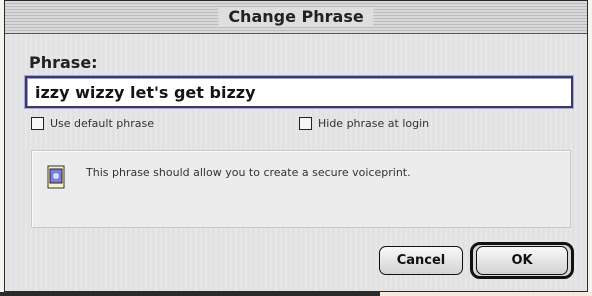 The height and width of the screenshot is (296, 592). I want to click on bottom-shadow-strip, so click(190, 294).